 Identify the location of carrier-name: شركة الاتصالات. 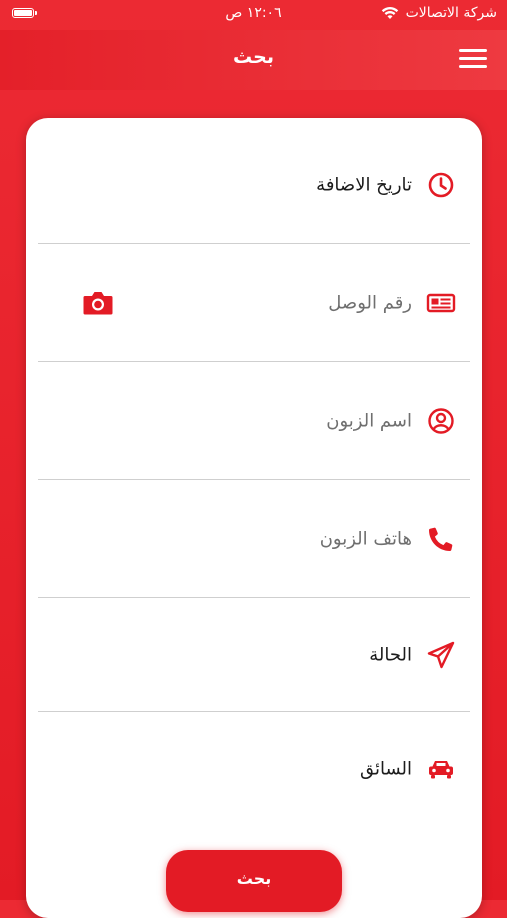
(451, 13).